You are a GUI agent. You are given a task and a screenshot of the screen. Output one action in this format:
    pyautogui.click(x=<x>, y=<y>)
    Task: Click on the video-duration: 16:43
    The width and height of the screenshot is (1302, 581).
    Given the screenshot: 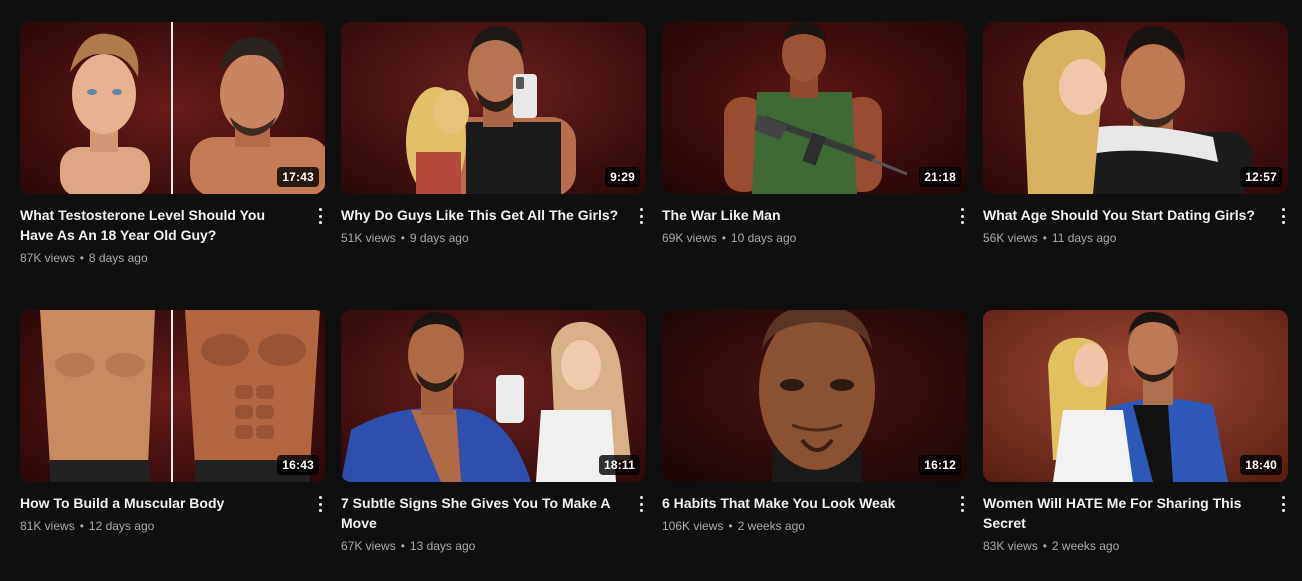 What is the action you would take?
    pyautogui.click(x=298, y=465)
    